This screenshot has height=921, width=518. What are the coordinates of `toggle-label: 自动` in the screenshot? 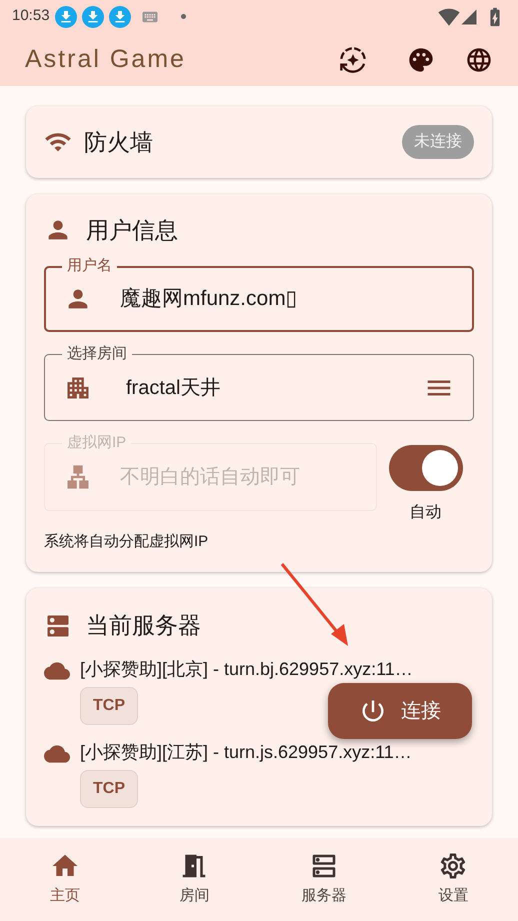 It's located at (426, 513).